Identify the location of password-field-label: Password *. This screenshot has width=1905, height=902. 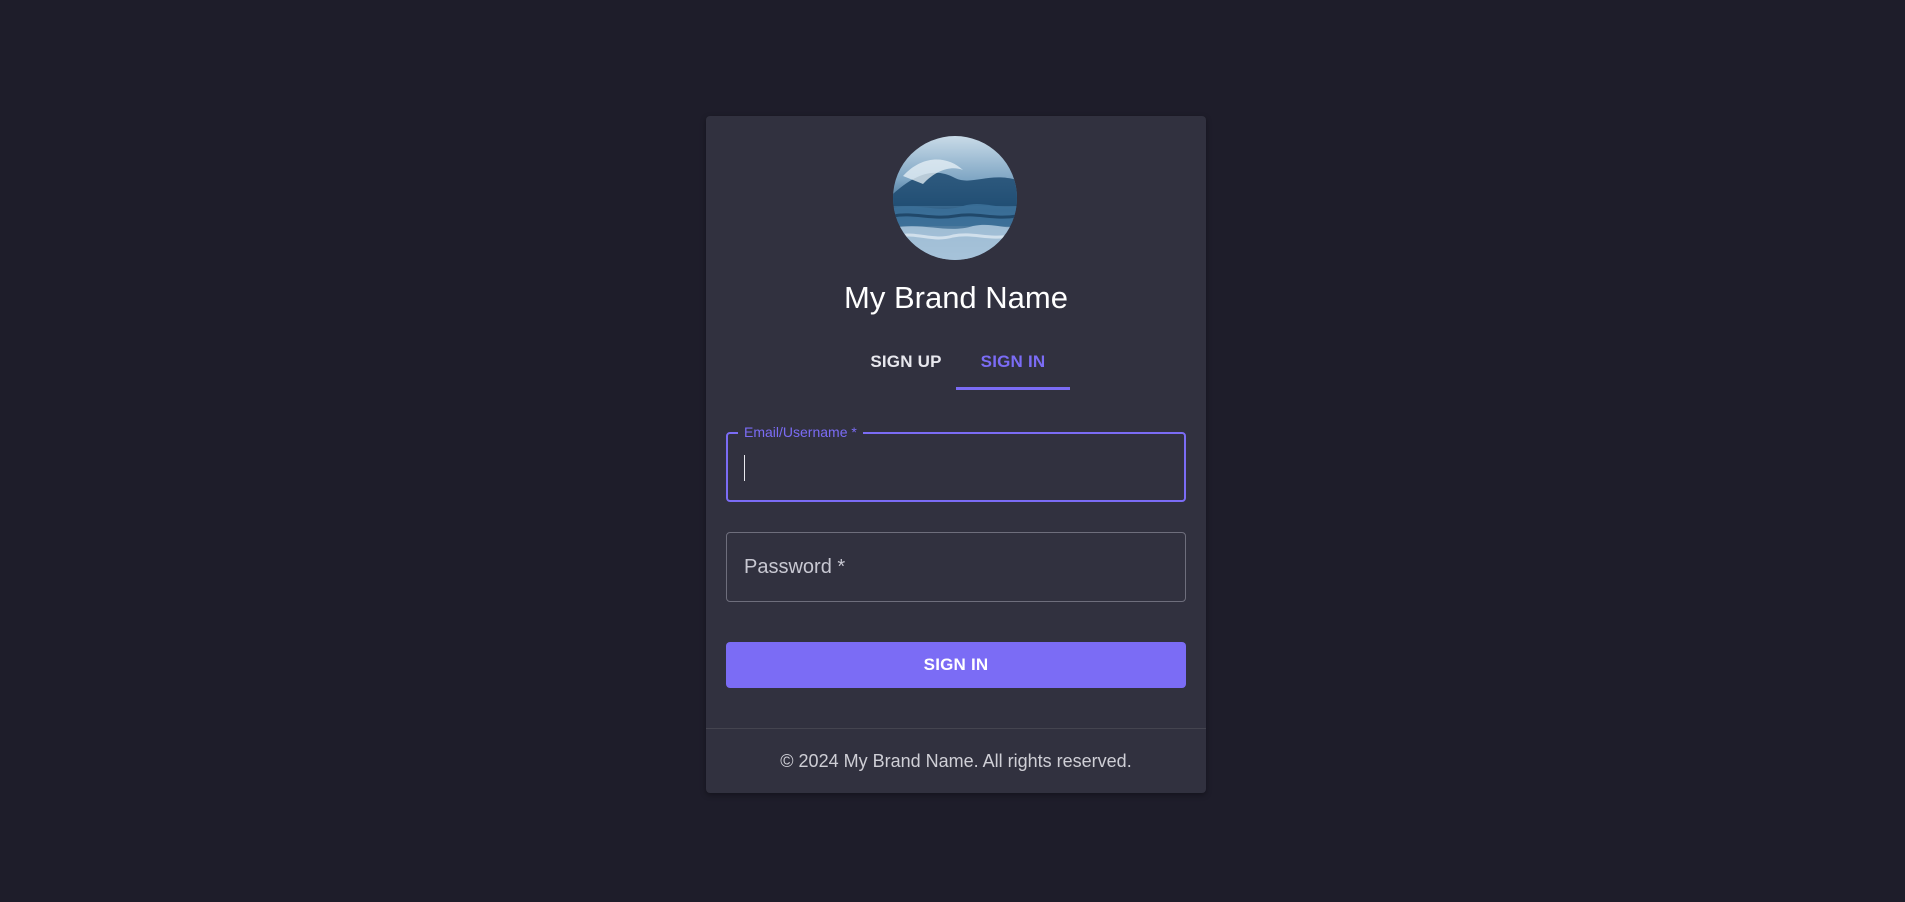
(795, 567).